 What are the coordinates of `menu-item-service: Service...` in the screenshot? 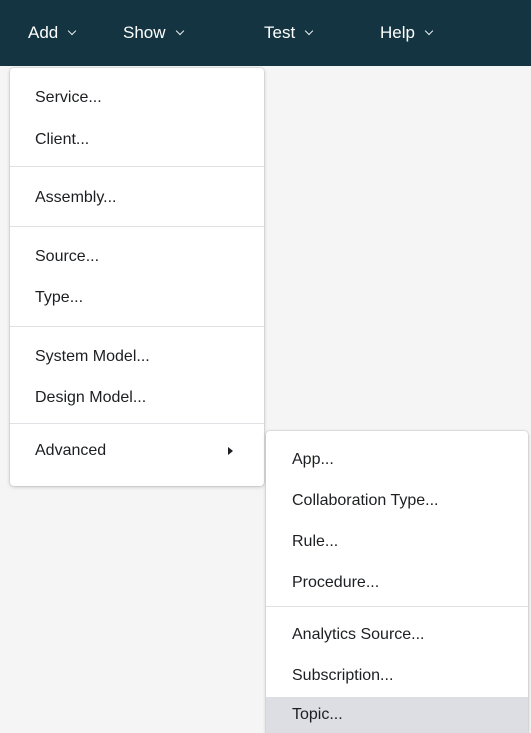 It's located at (137, 98).